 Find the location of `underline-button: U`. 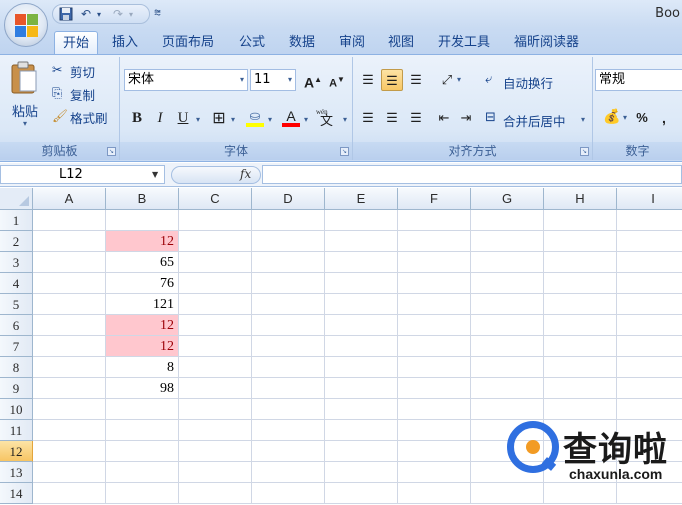

underline-button: U is located at coordinates (183, 118).